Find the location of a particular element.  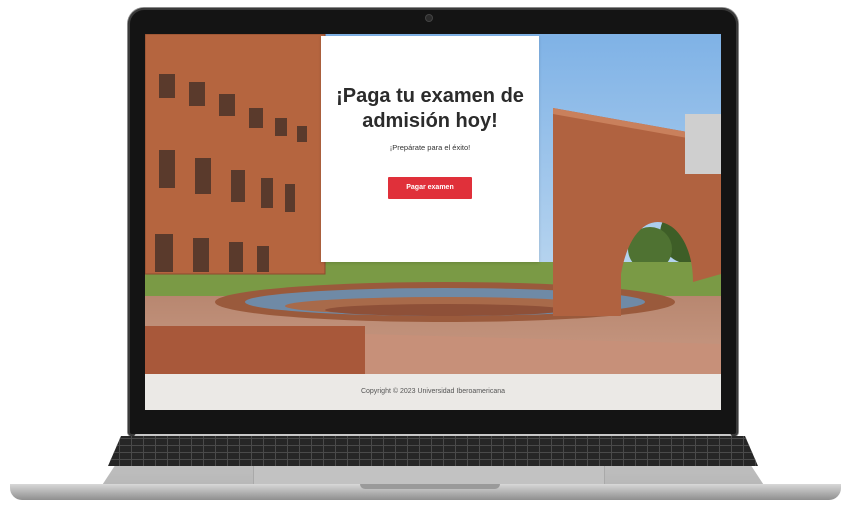

pay-exam-button: Pagar examen is located at coordinates (430, 188).